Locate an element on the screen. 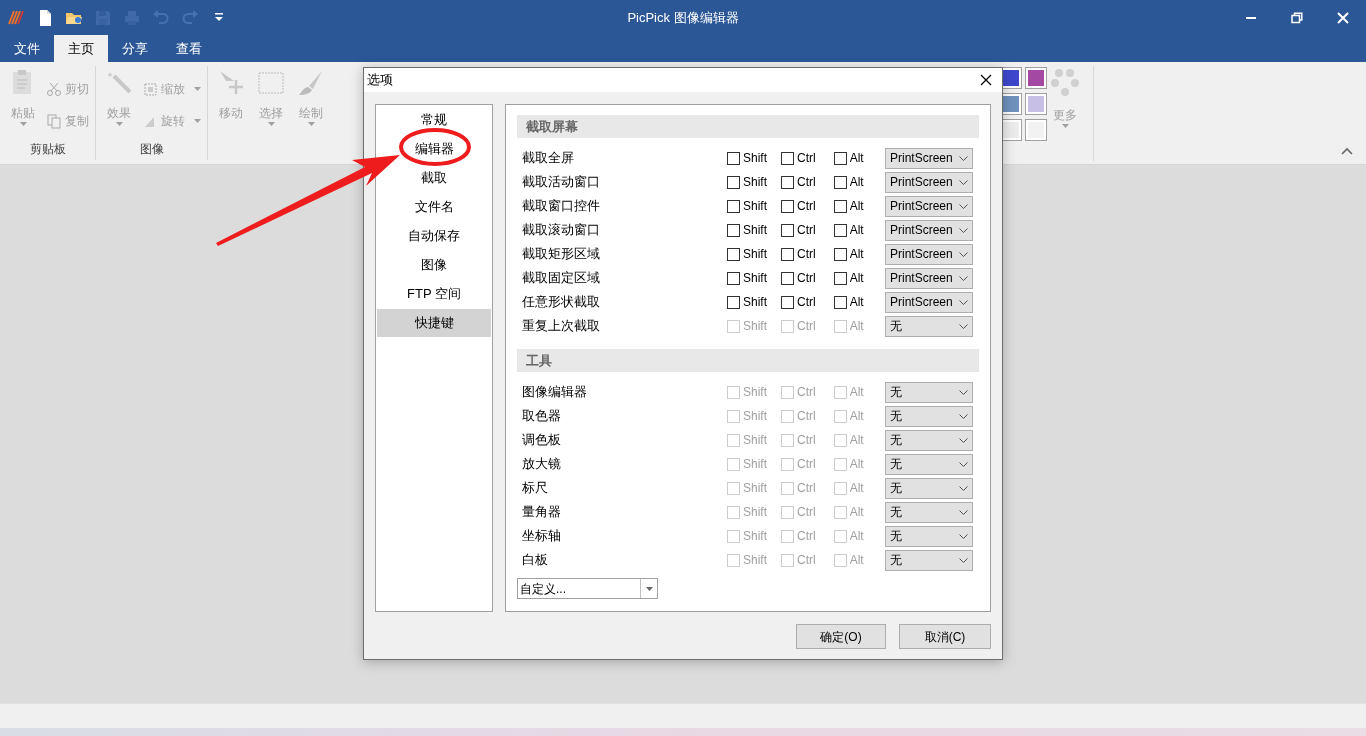 The image size is (1366, 736). restore-icon is located at coordinates (1297, 17).